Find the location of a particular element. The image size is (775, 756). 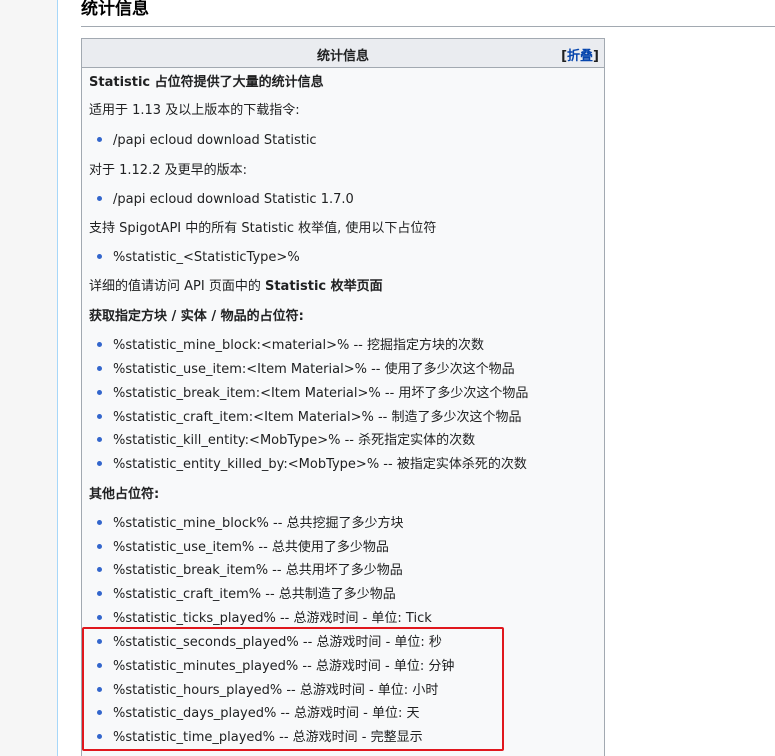

infobox-header: 统计信息 [折叠] is located at coordinates (343, 53).